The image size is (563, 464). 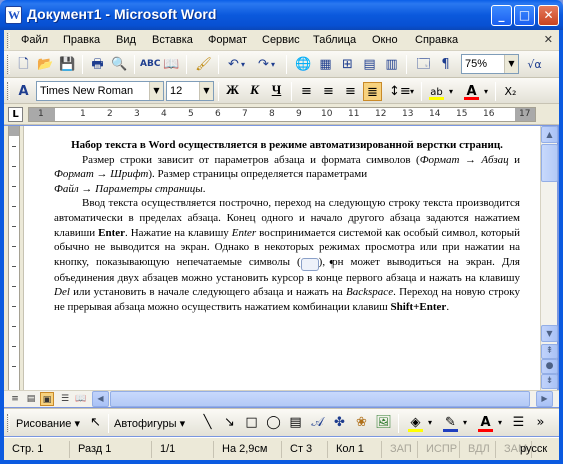 What do you see at coordinates (423, 64) in the screenshot?
I see `document-map-icon: 🗔` at bounding box center [423, 64].